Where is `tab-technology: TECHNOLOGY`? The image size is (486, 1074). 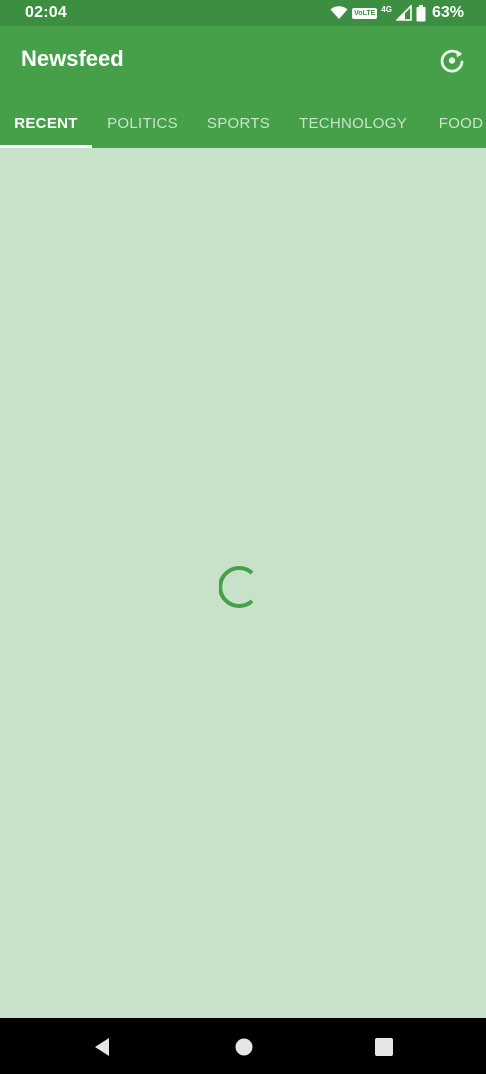
tab-technology: TECHNOLOGY is located at coordinates (353, 123).